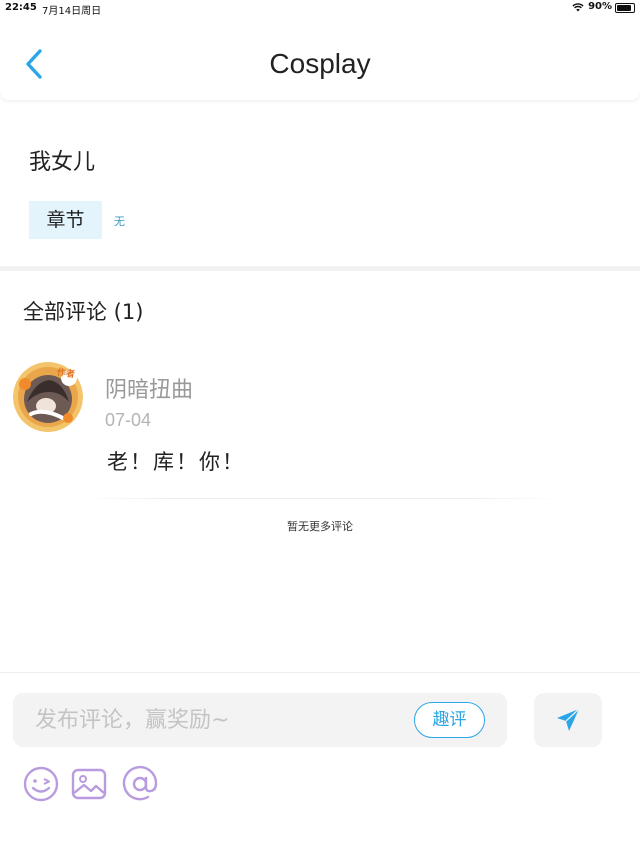 The image size is (640, 853). What do you see at coordinates (128, 420) in the screenshot?
I see `comment-date: 07-04` at bounding box center [128, 420].